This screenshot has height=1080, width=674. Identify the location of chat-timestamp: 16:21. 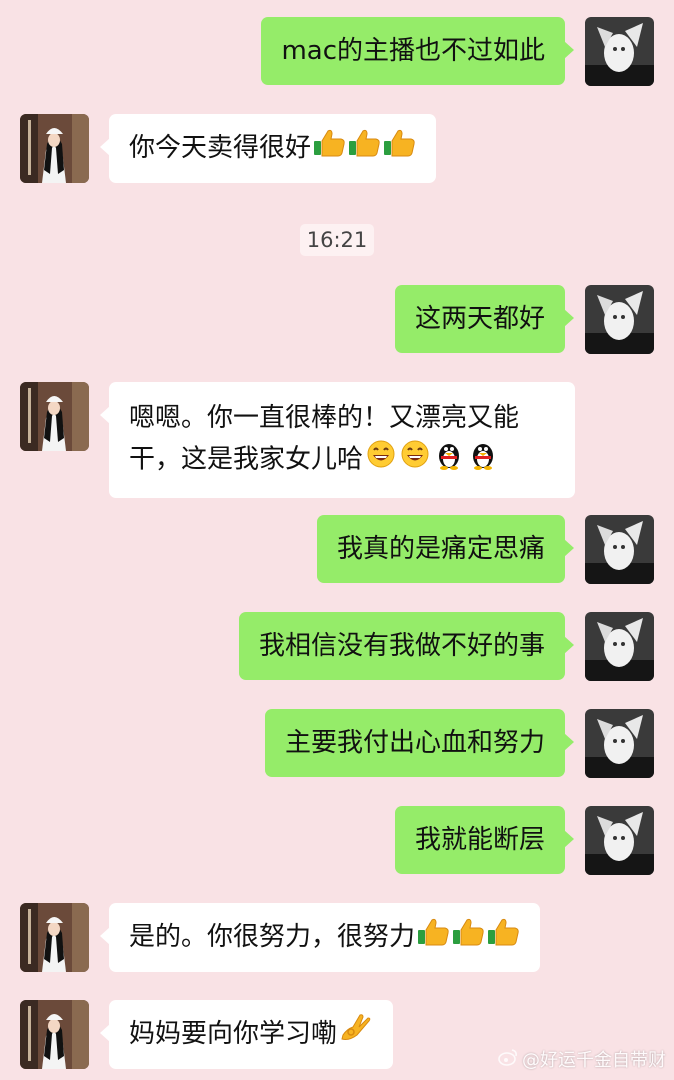
(337, 240).